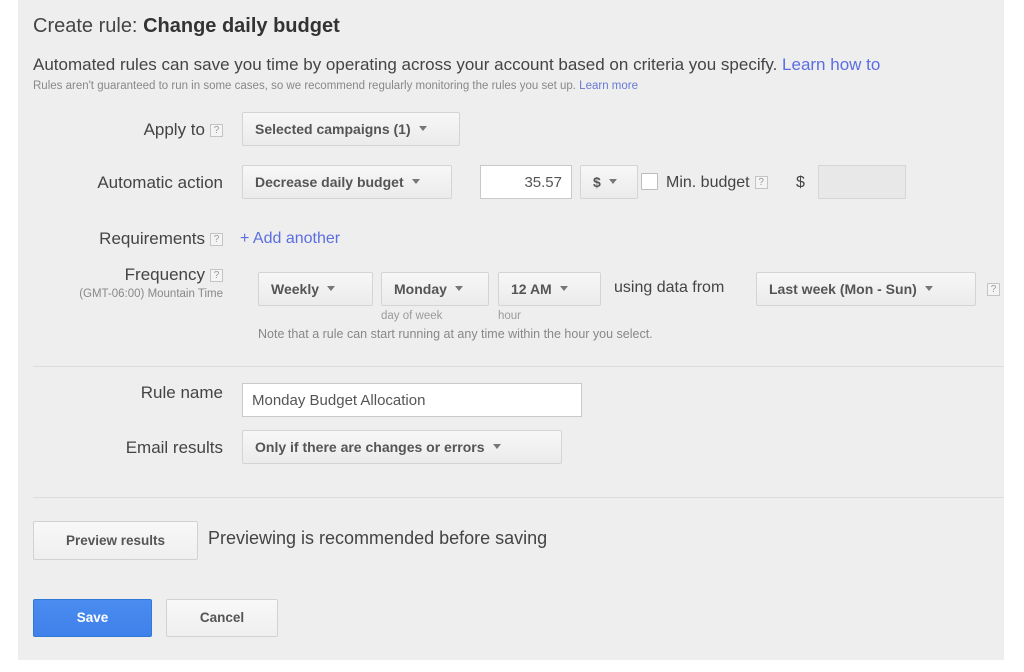 The image size is (1024, 672). Describe the element at coordinates (222, 618) in the screenshot. I see `cancel-button: Cancel` at that location.